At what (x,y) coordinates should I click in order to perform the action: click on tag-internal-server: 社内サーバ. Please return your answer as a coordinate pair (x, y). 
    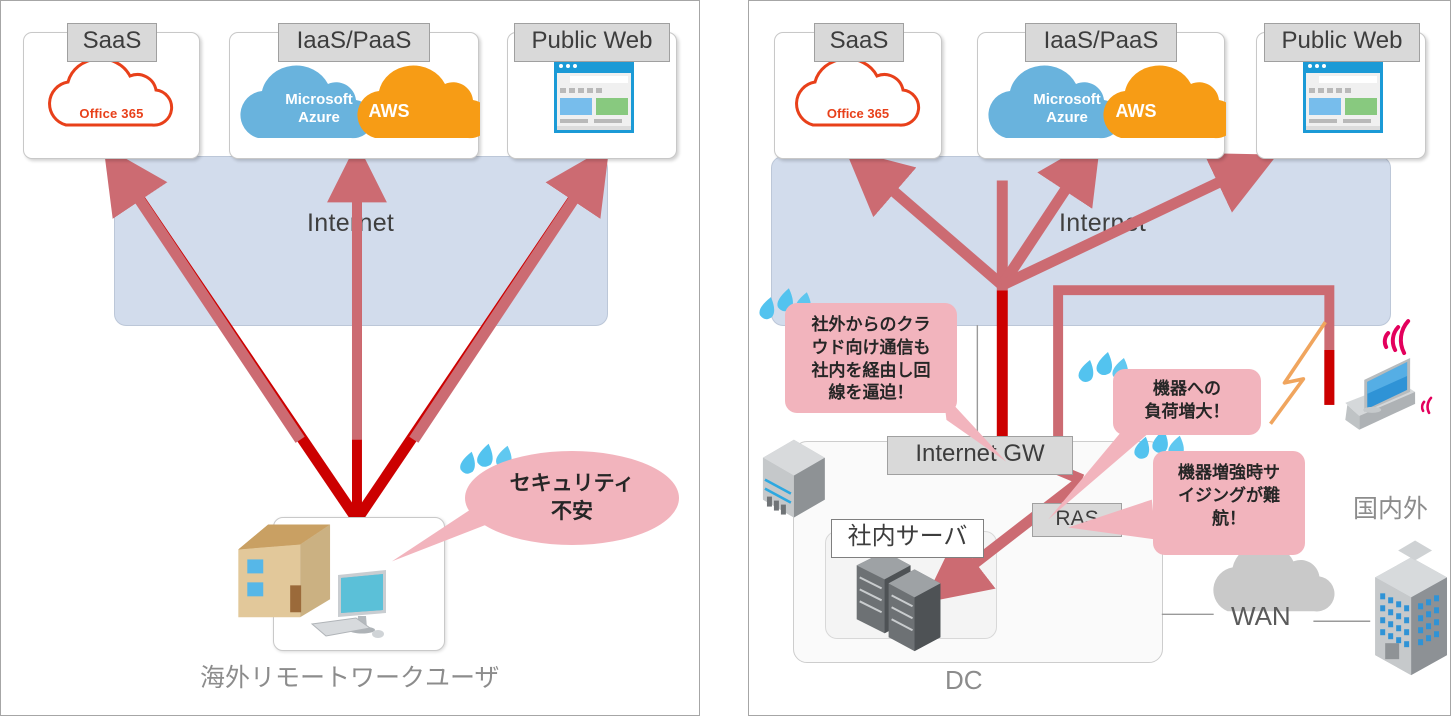
    Looking at the image, I should click on (907, 538).